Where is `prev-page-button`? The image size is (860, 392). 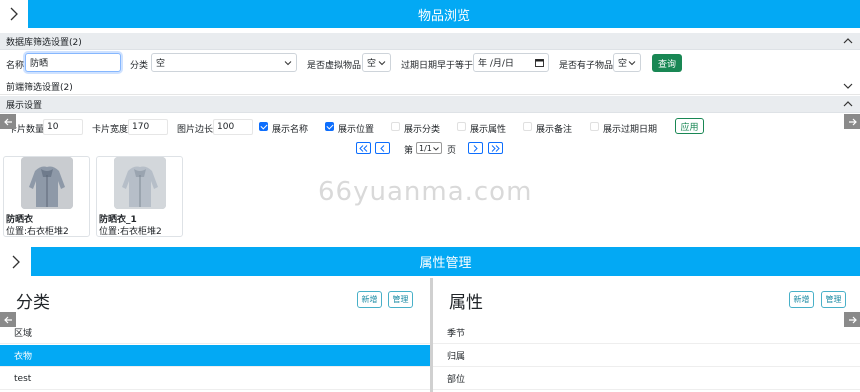
prev-page-button is located at coordinates (382, 148).